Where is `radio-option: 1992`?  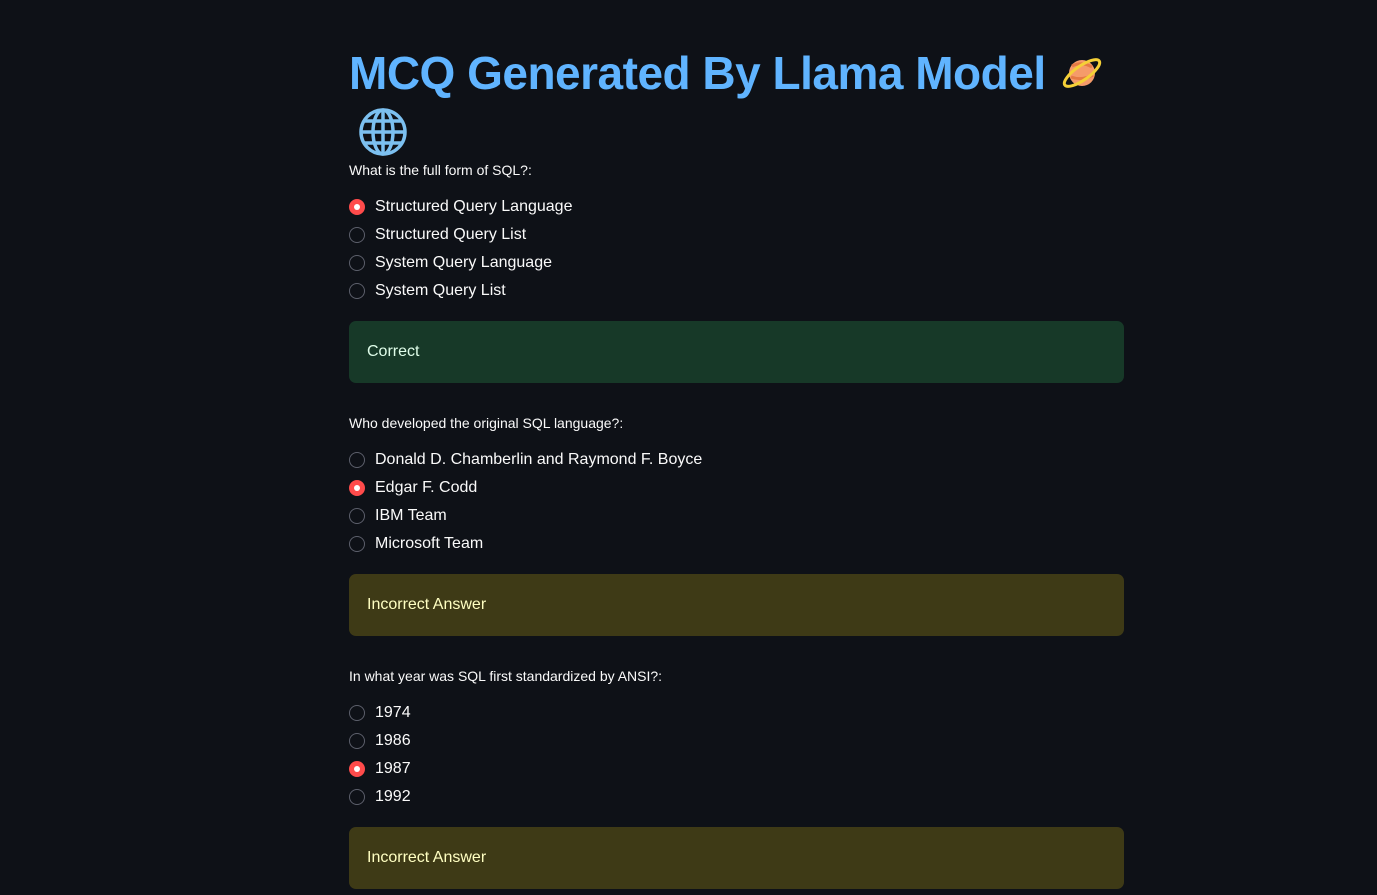
radio-option: 1992 is located at coordinates (736, 797).